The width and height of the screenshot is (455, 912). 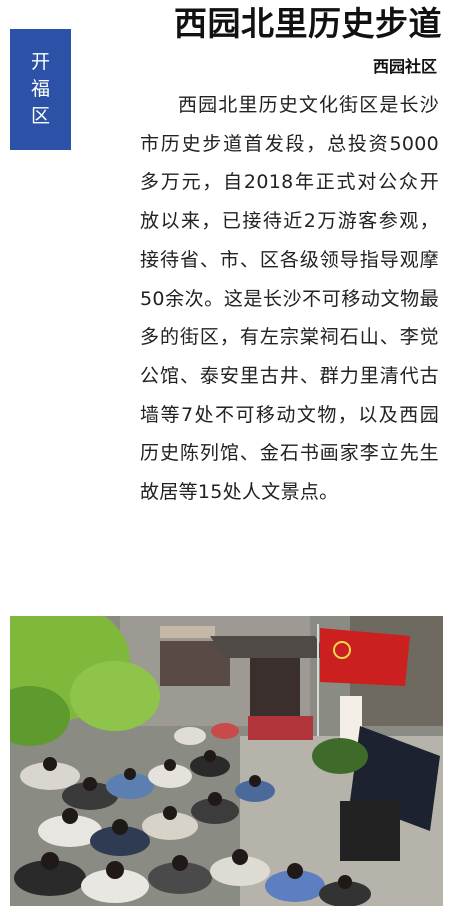 What do you see at coordinates (365, 657) in the screenshot?
I see `red-flag` at bounding box center [365, 657].